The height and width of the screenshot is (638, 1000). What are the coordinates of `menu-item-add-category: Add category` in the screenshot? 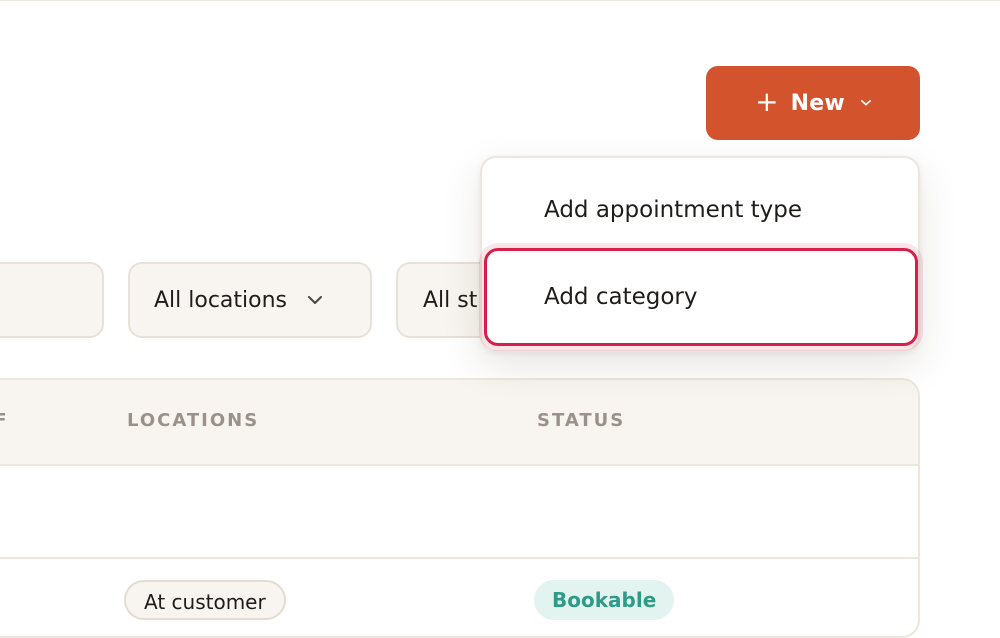 It's located at (701, 297).